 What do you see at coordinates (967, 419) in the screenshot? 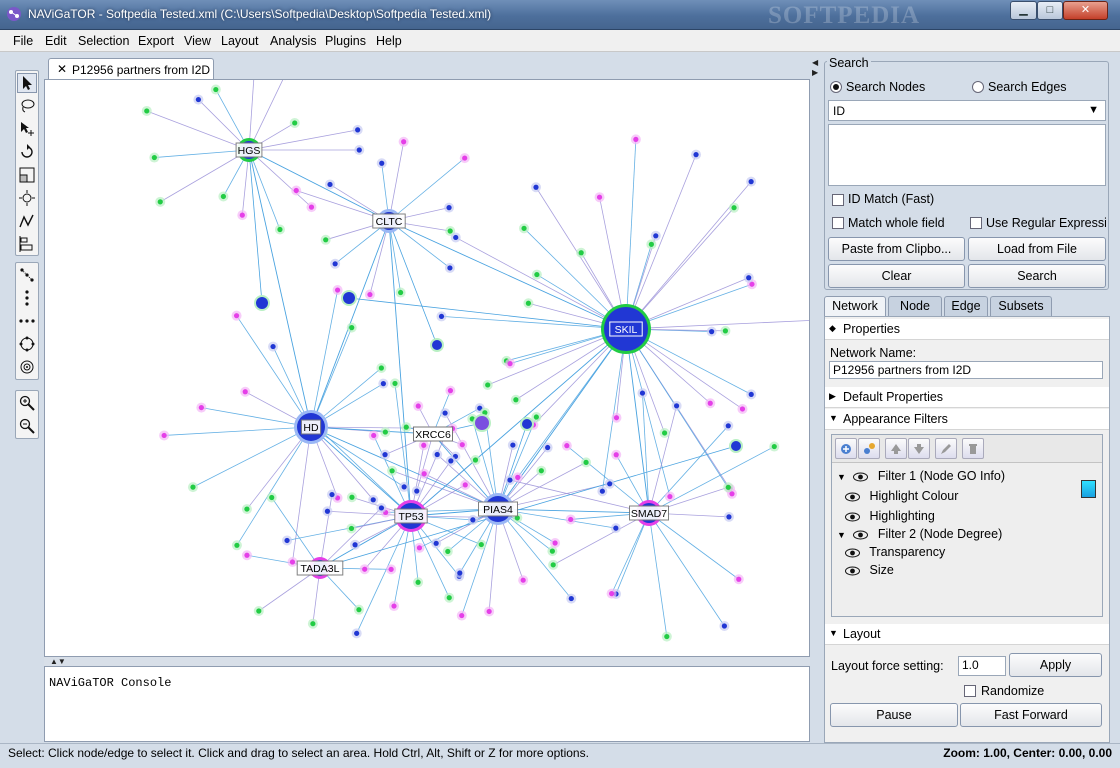
I see `appearance-filters-header: ▼ Appearance Filters` at bounding box center [967, 419].